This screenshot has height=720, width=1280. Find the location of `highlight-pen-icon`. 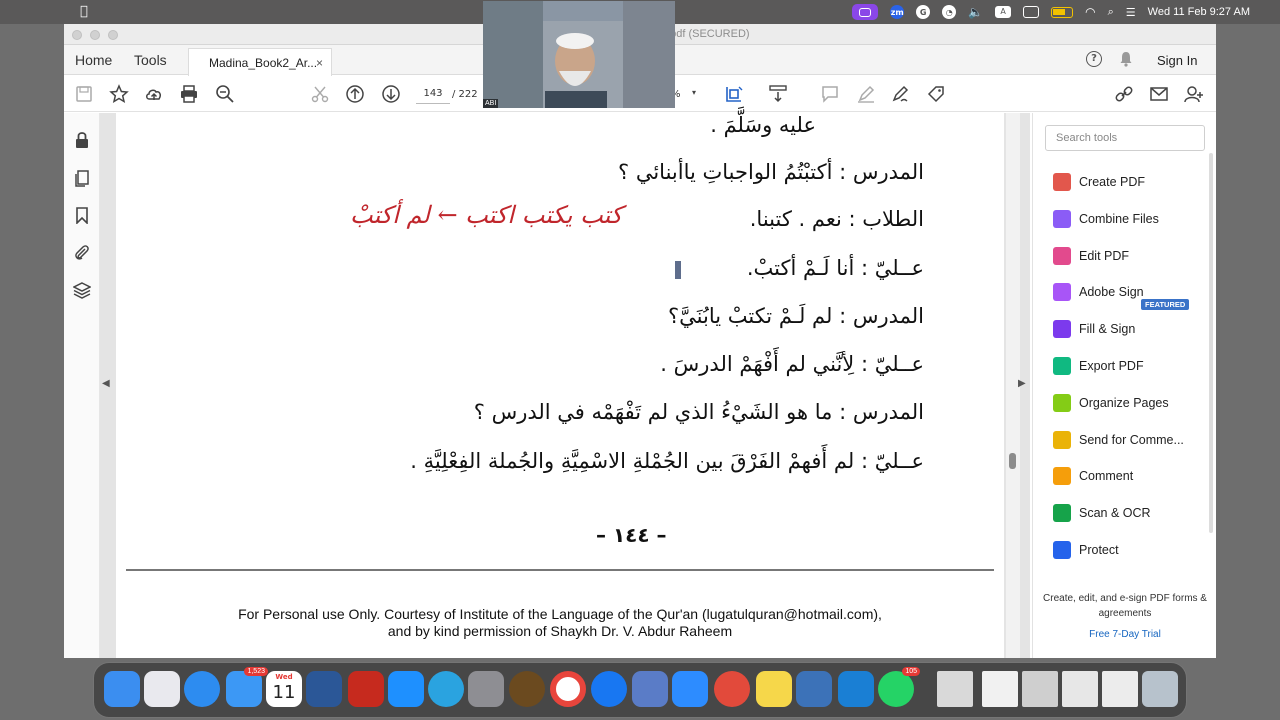

highlight-pen-icon is located at coordinates (866, 94).